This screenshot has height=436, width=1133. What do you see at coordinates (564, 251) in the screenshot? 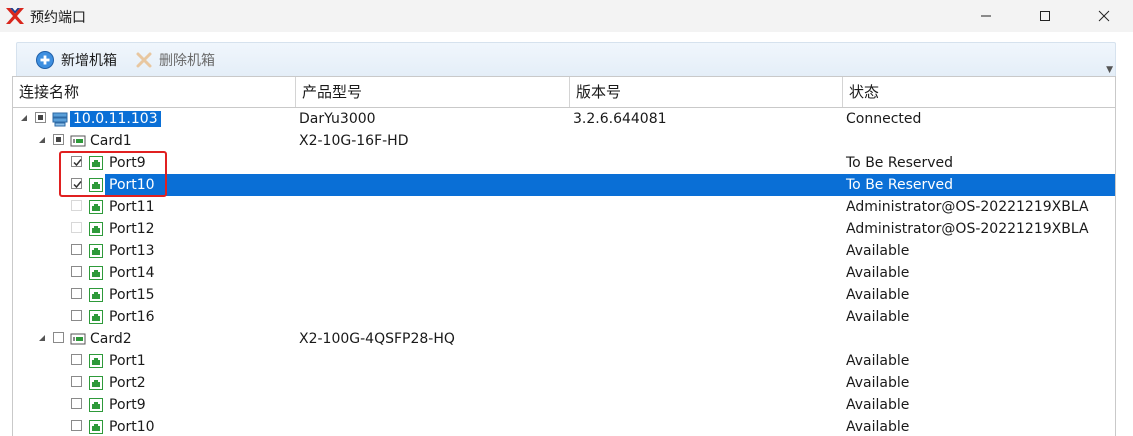
I see `tree-row-port: Port13 Available` at bounding box center [564, 251].